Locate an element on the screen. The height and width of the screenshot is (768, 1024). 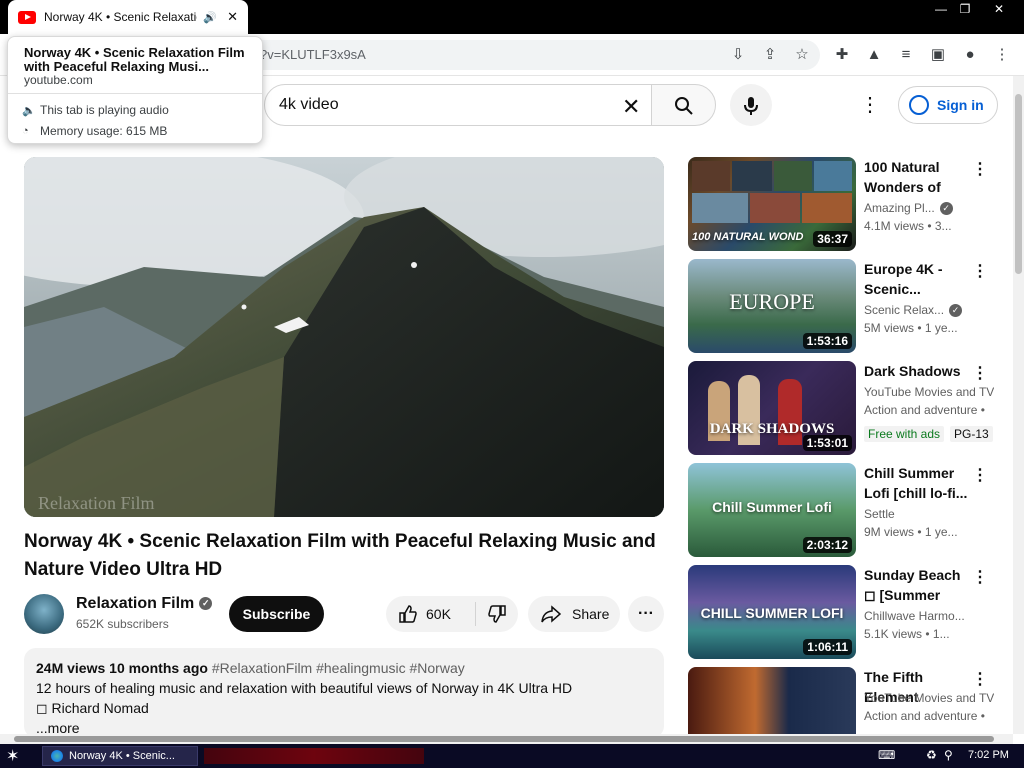
search-input: 4k video is located at coordinates (458, 105).